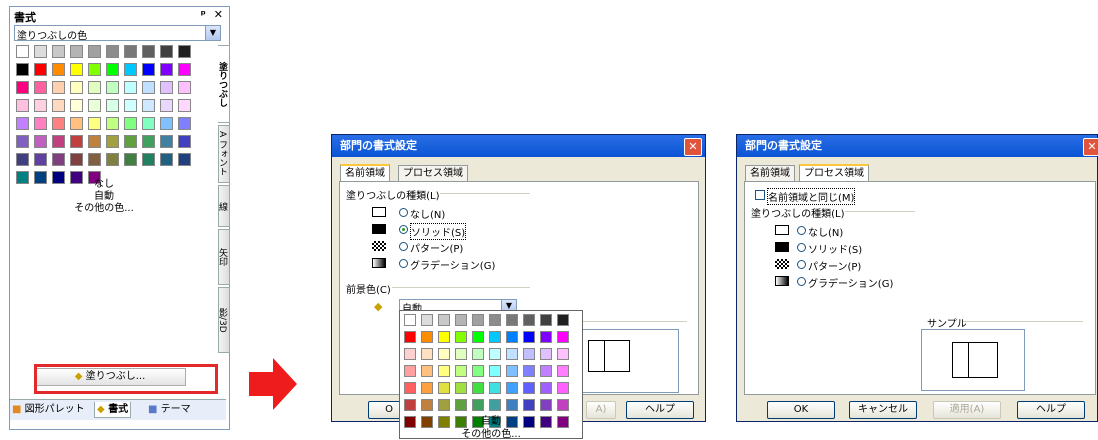  I want to click on same-as-name-checkbox, so click(760, 195).